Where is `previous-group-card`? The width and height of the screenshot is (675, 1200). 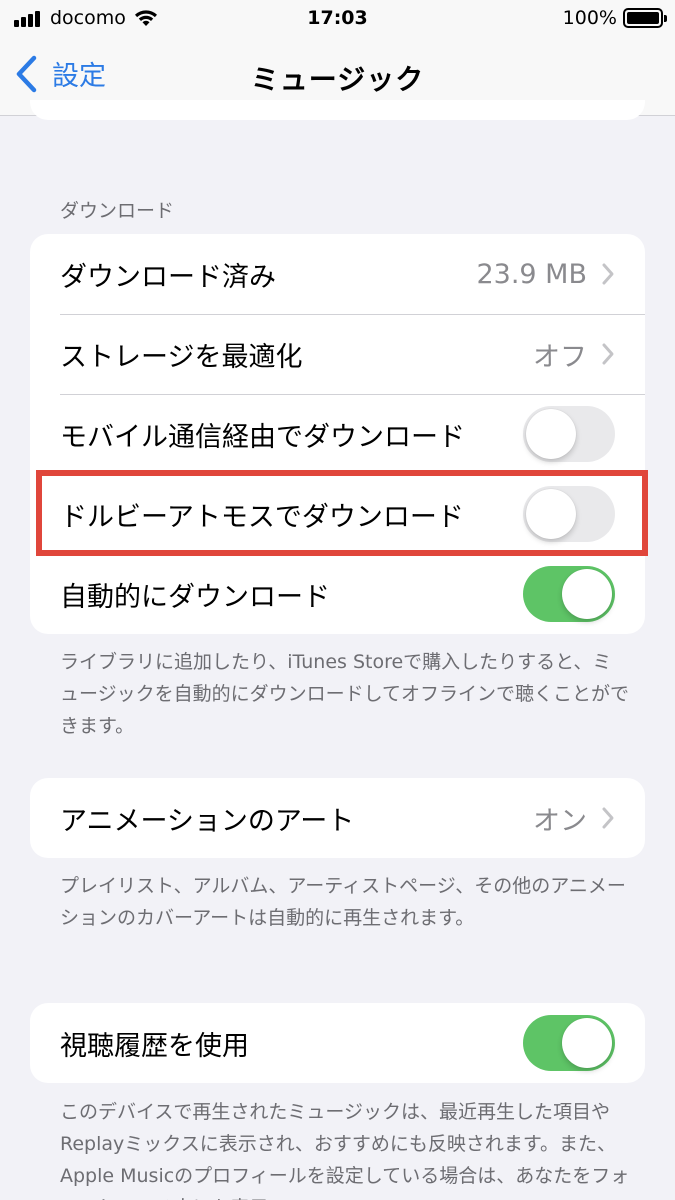
previous-group-card is located at coordinates (337, 110).